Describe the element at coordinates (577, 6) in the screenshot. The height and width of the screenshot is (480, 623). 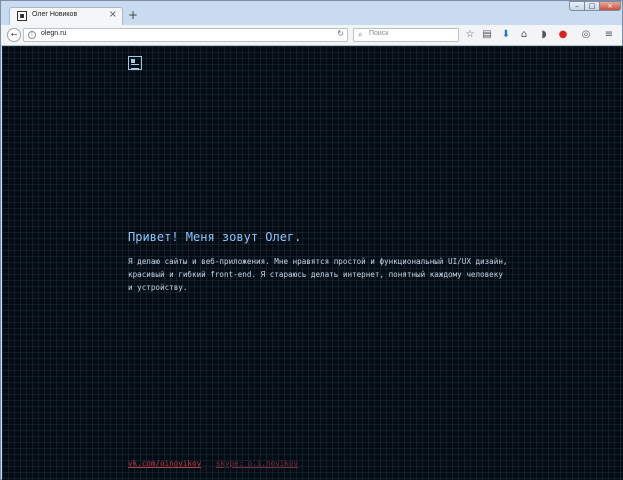
I see `minimize-button: –` at that location.